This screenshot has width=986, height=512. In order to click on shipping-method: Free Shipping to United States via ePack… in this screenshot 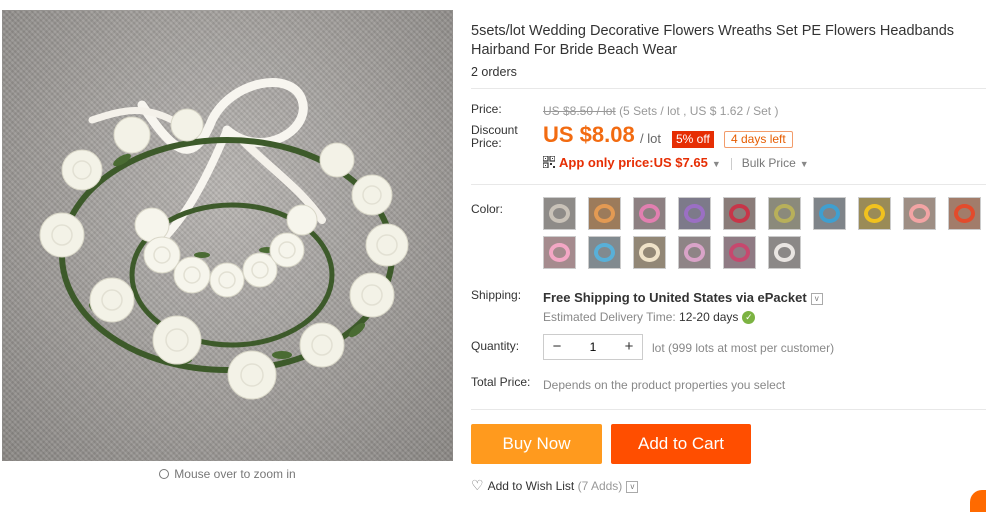, I will do `click(683, 297)`.